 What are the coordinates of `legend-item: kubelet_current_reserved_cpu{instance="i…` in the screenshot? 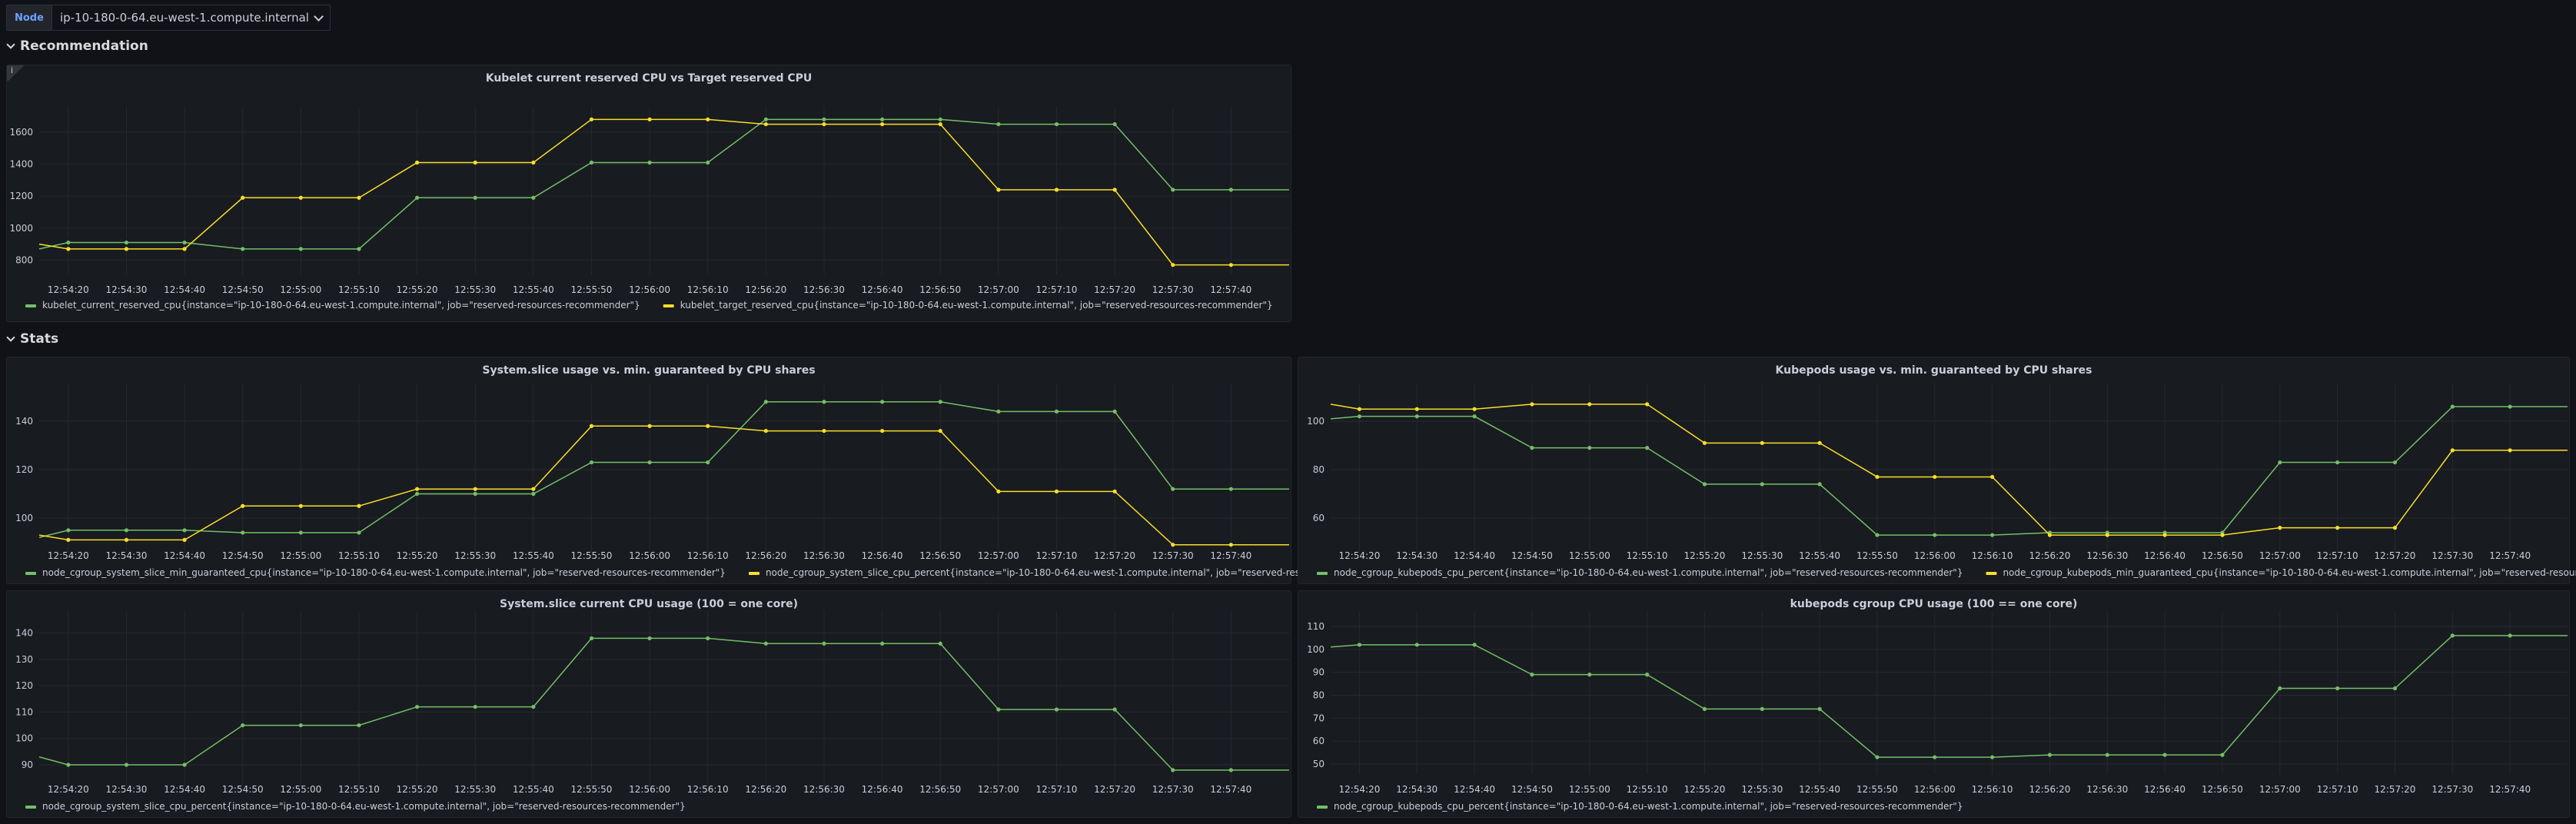 It's located at (341, 305).